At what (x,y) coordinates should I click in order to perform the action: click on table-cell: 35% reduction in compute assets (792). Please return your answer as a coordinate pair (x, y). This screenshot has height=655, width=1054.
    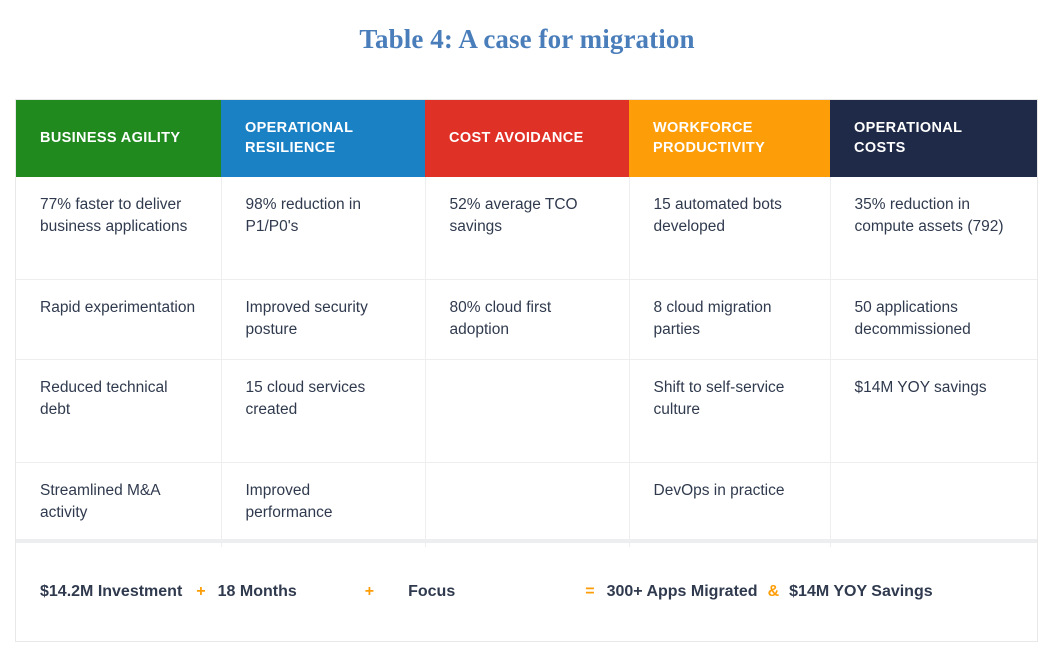
    Looking at the image, I should click on (933, 228).